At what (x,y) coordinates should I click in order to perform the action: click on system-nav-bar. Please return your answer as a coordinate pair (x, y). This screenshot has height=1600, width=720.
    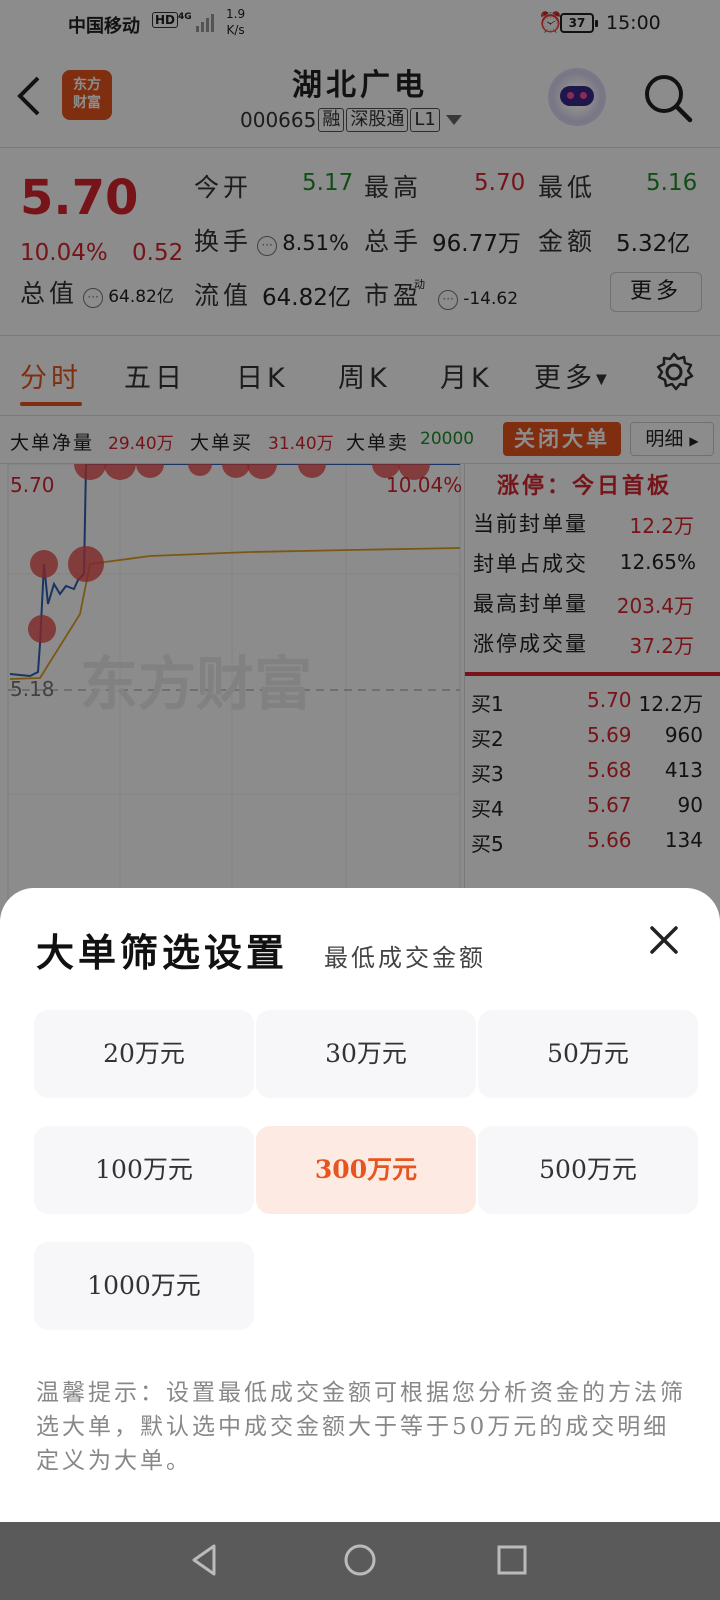
    Looking at the image, I should click on (360, 1561).